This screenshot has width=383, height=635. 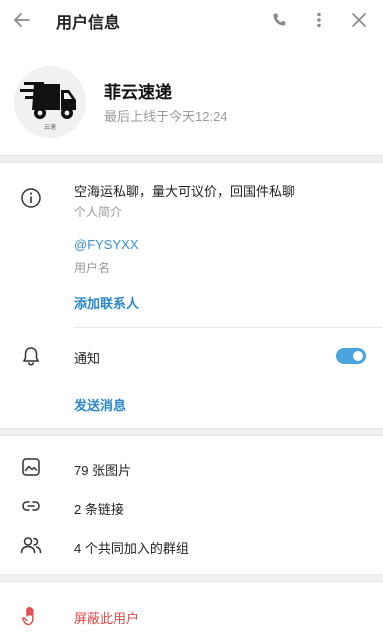 I want to click on close-icon, so click(x=359, y=20).